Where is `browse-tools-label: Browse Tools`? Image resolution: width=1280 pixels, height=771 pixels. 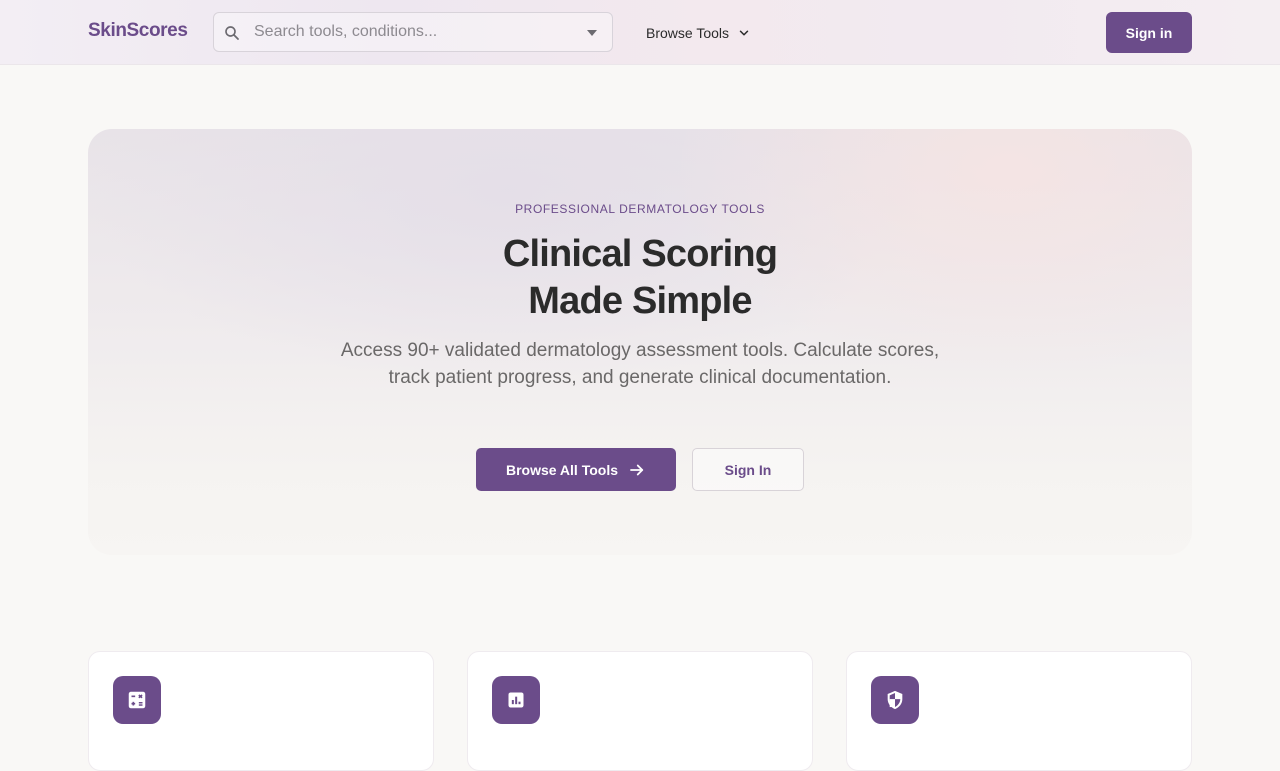
browse-tools-label: Browse Tools is located at coordinates (688, 33).